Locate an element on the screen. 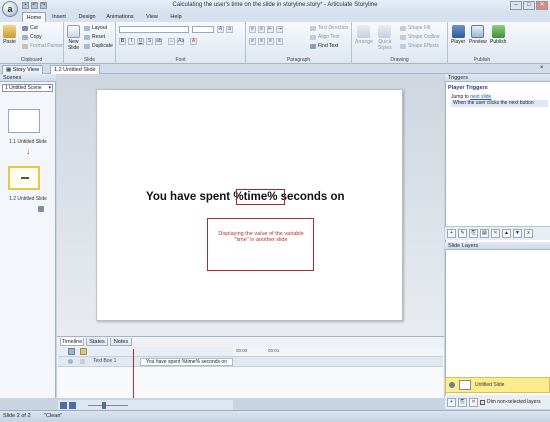 The height and width of the screenshot is (422, 550). layer-thumbnail is located at coordinates (465, 385).